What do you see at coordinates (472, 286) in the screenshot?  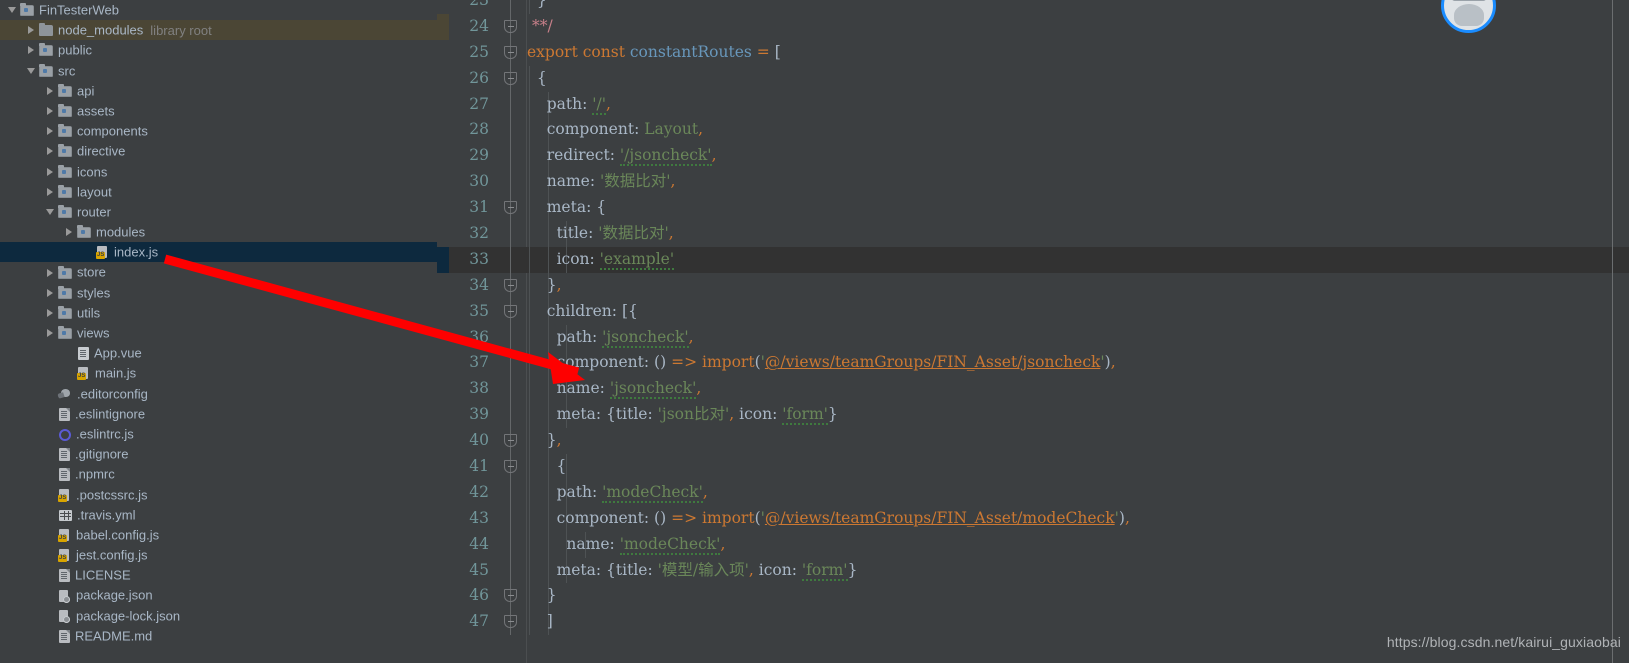 I see `line-number: 34` at bounding box center [472, 286].